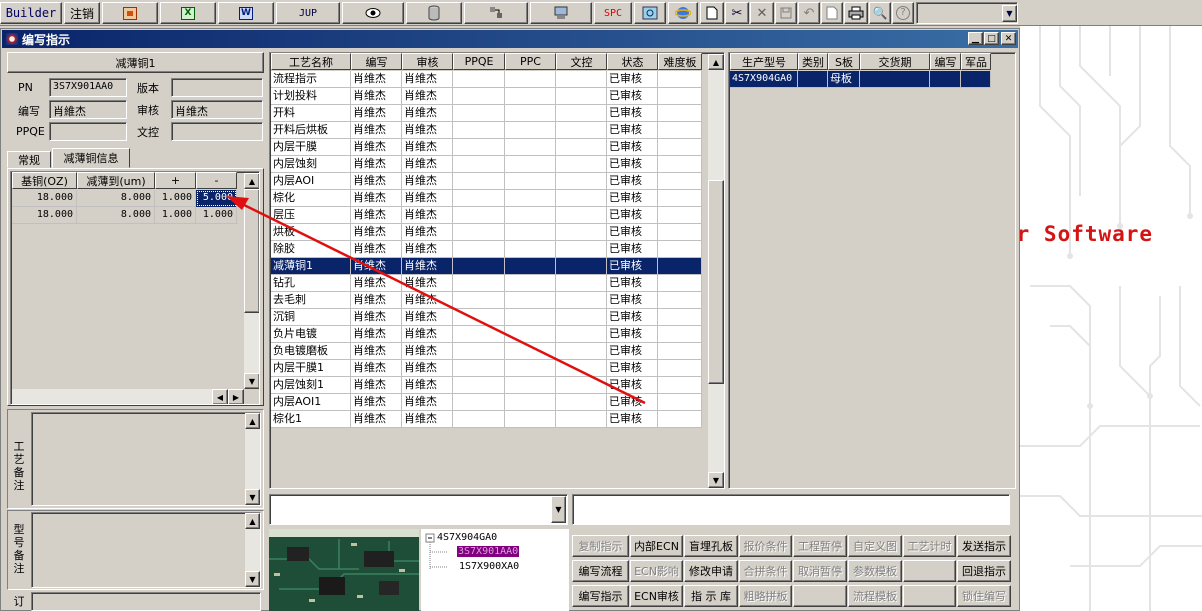 The image size is (1202, 611). I want to click on col-header: 交货期, so click(895, 61).